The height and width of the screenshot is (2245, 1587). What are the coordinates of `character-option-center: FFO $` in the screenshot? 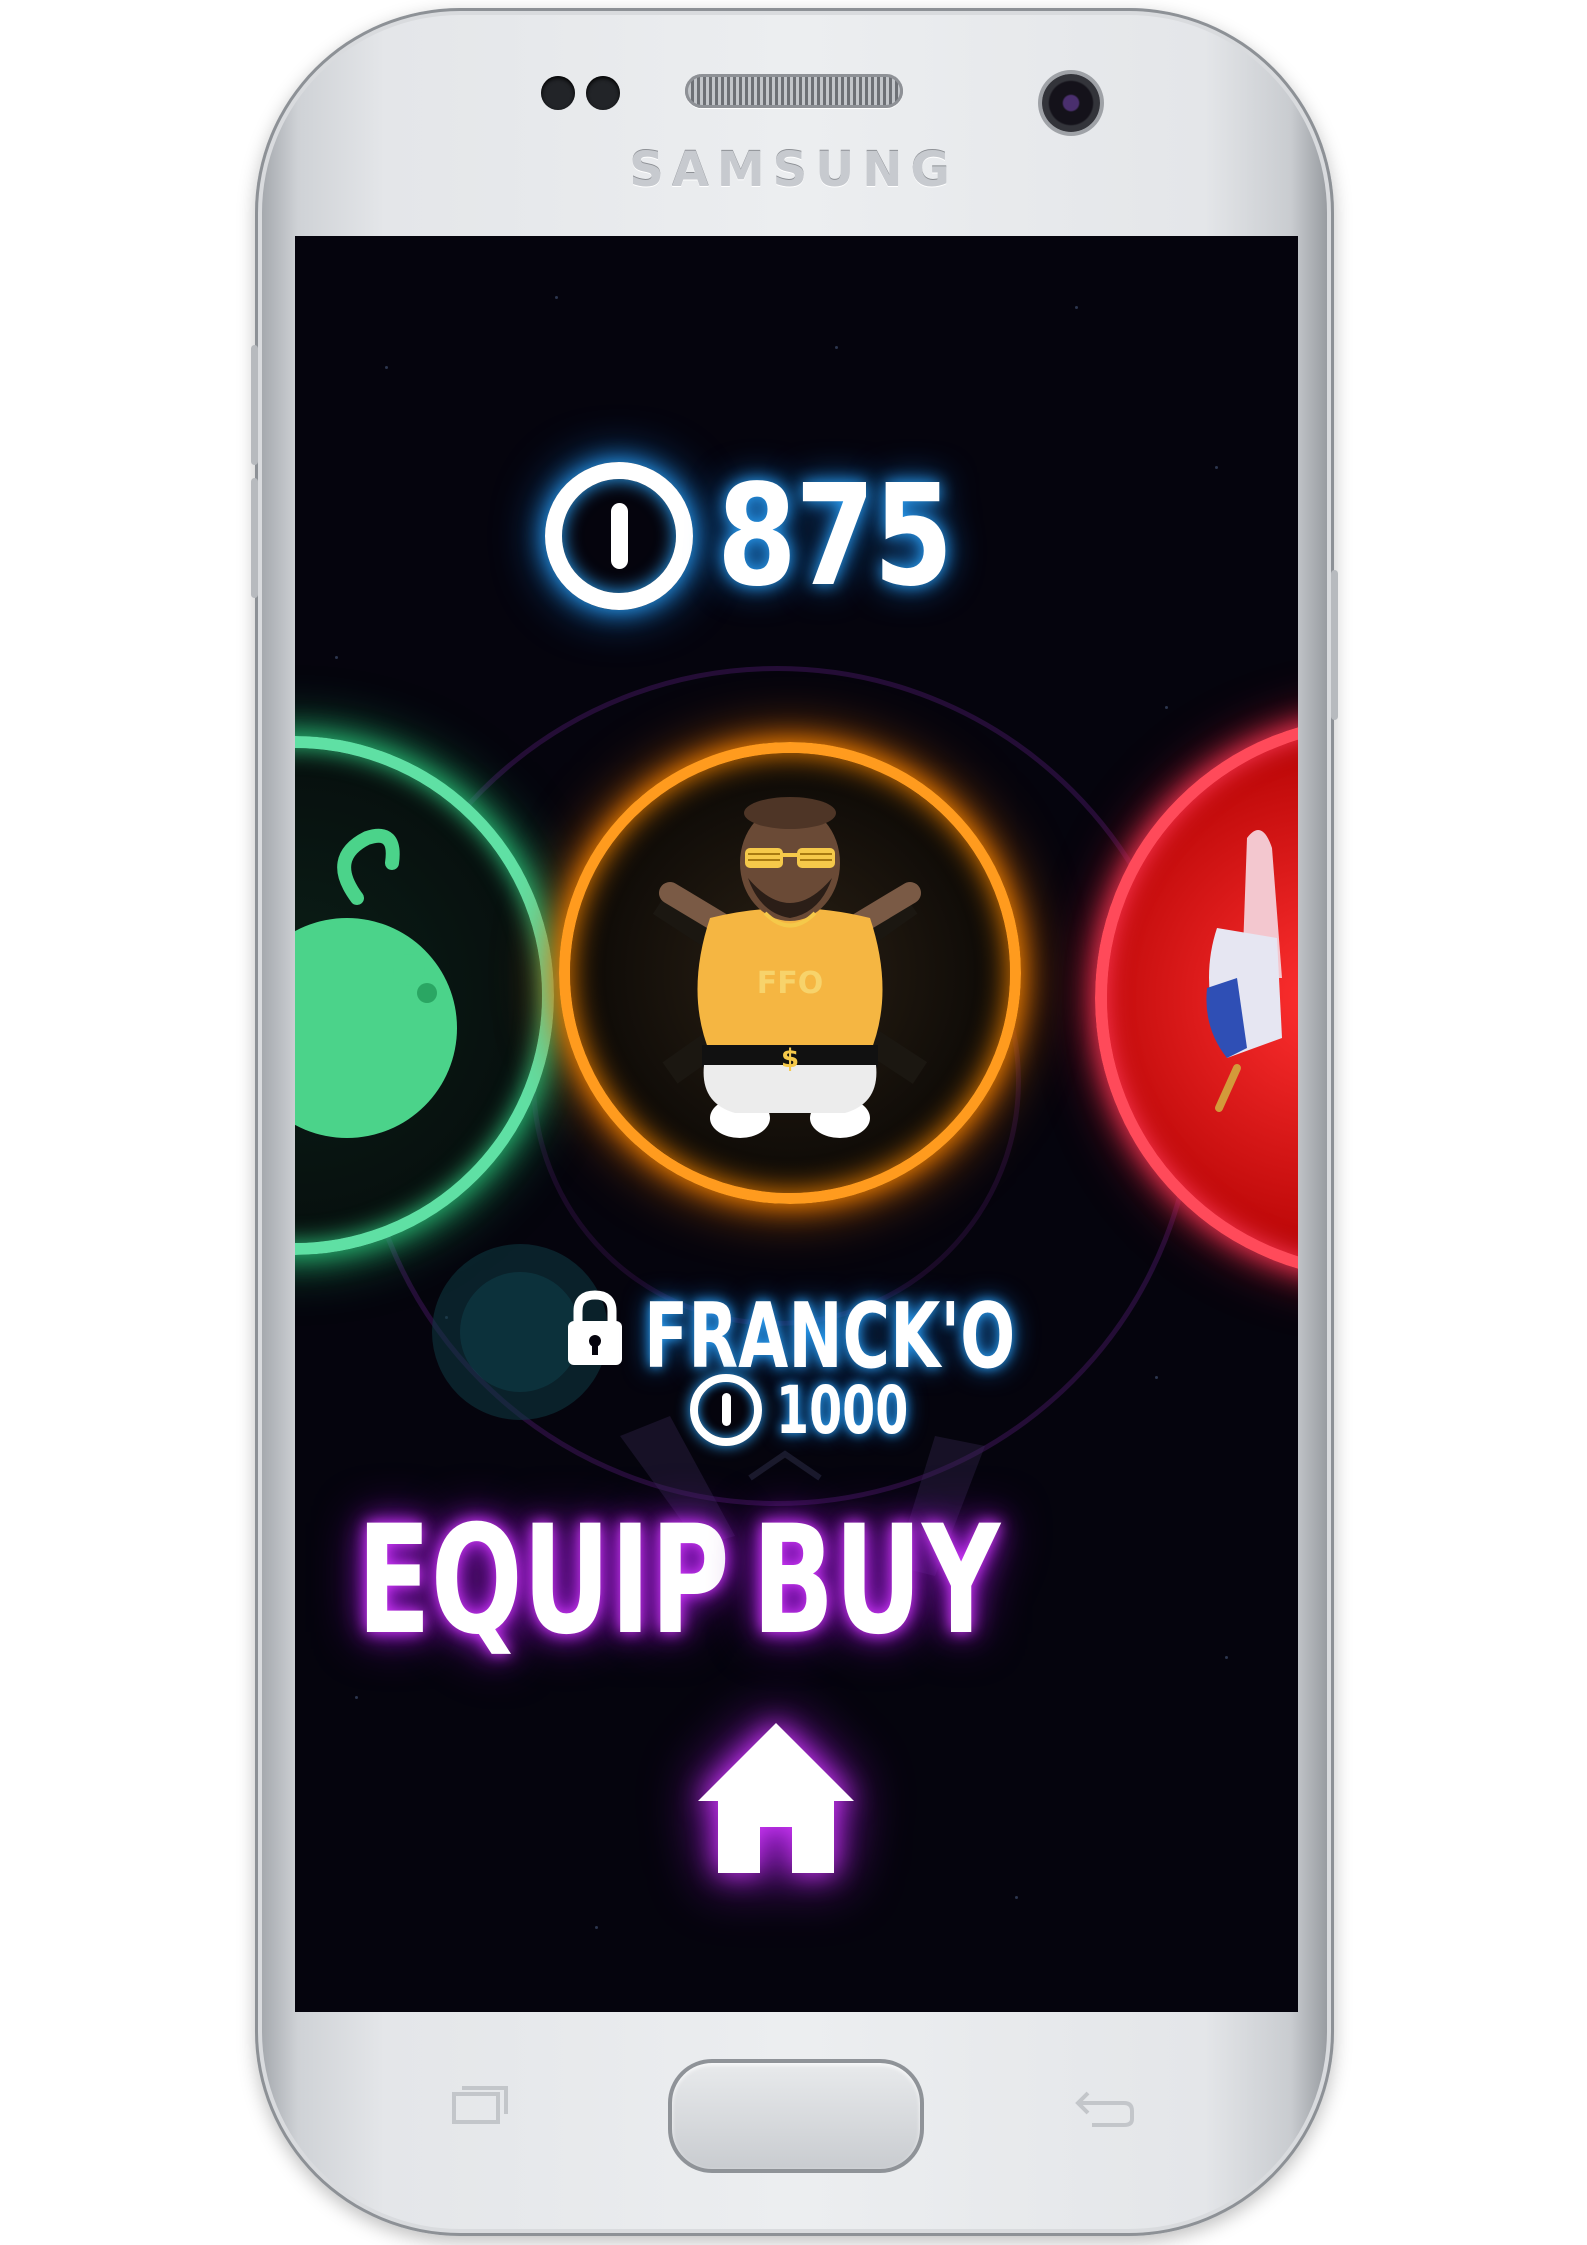 It's located at (790, 973).